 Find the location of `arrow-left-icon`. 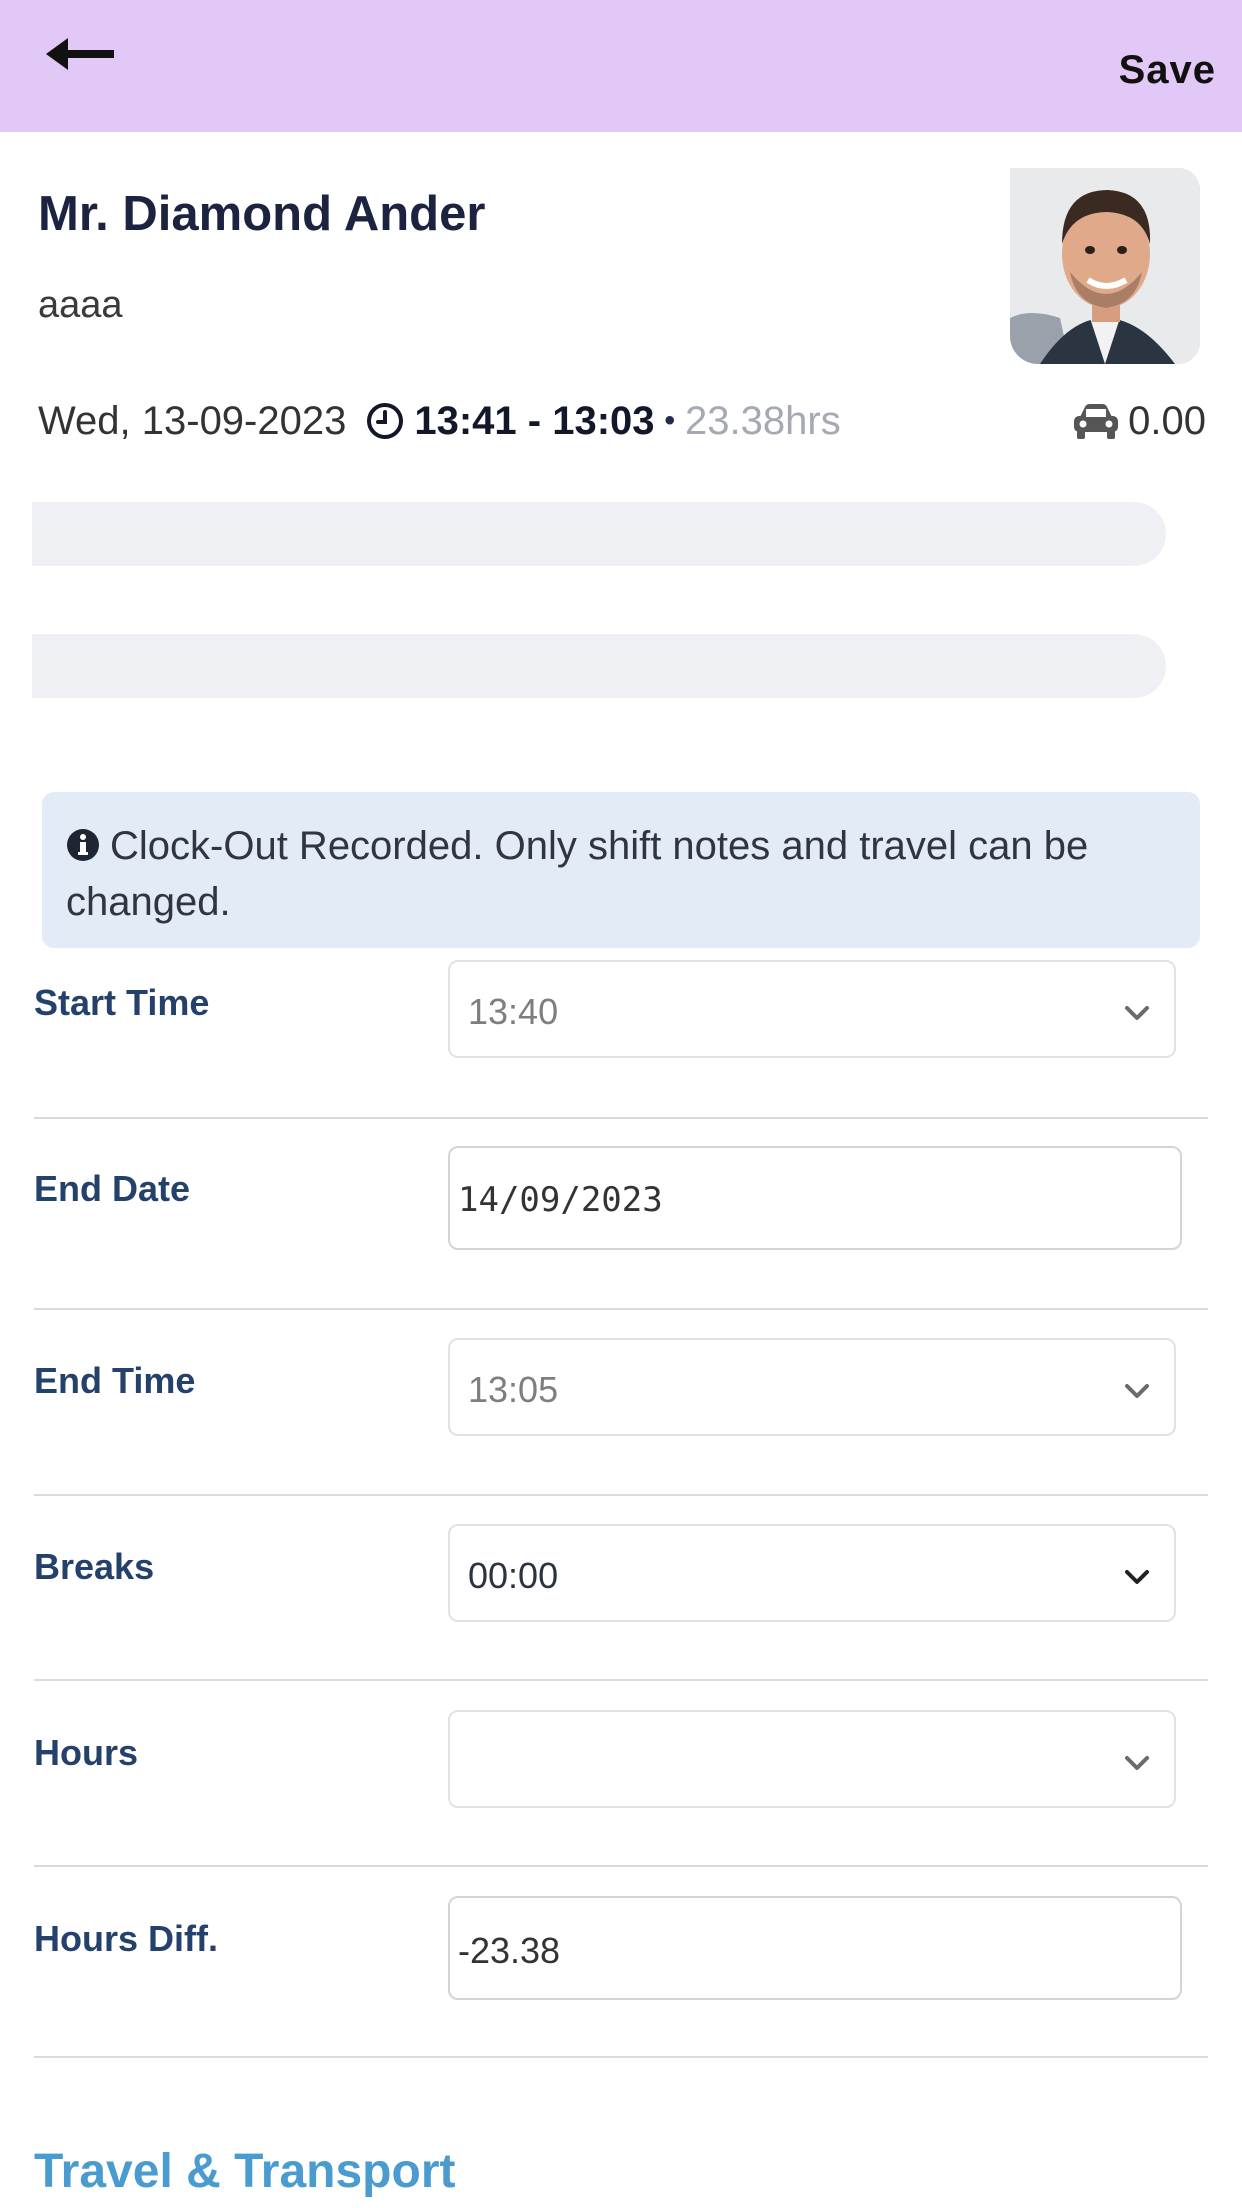

arrow-left-icon is located at coordinates (80, 54).